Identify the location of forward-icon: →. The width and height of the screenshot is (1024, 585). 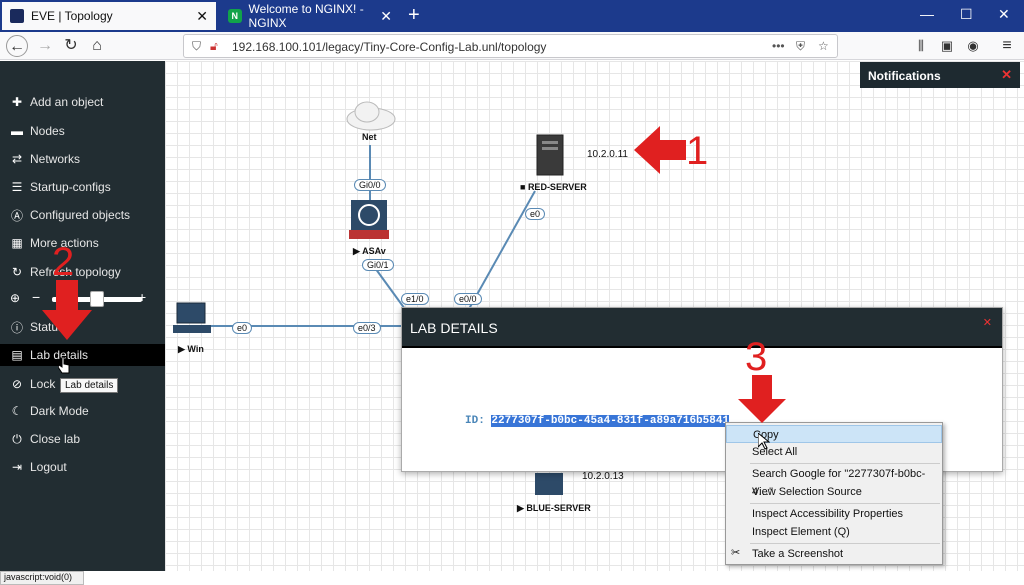
(45, 46).